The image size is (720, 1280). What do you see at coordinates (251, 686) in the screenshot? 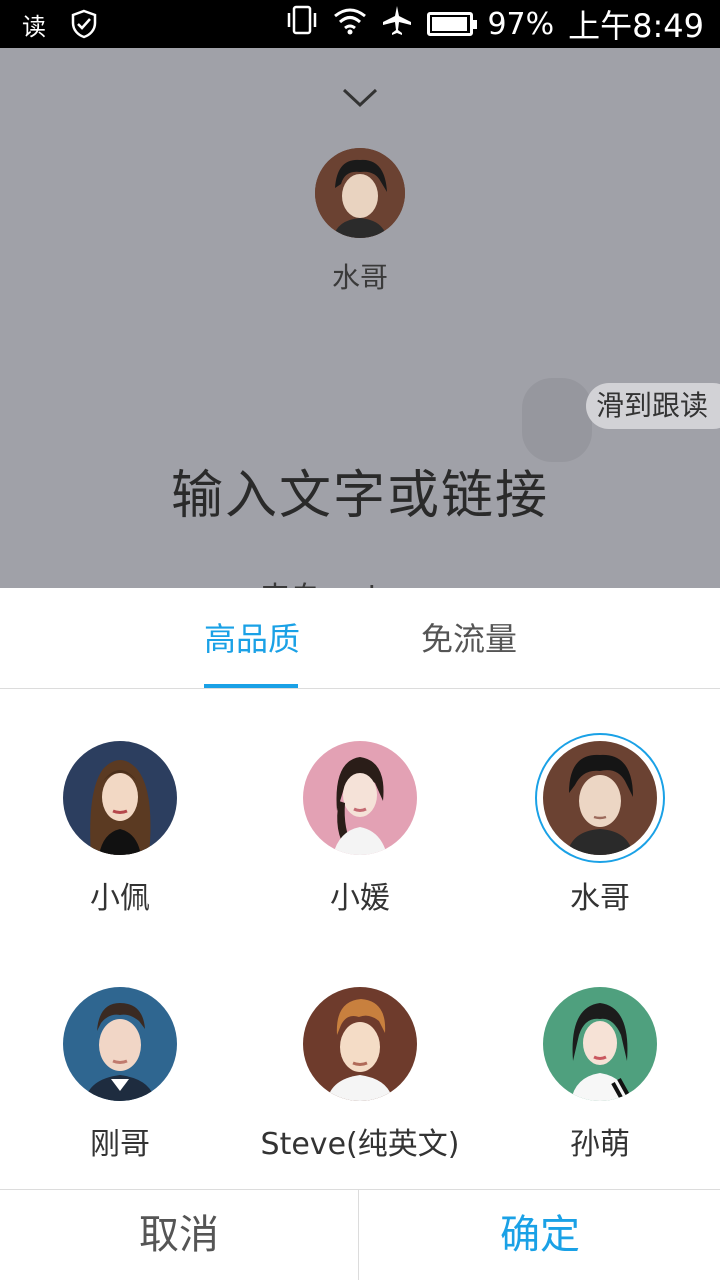
I see `active-tab-indicator` at bounding box center [251, 686].